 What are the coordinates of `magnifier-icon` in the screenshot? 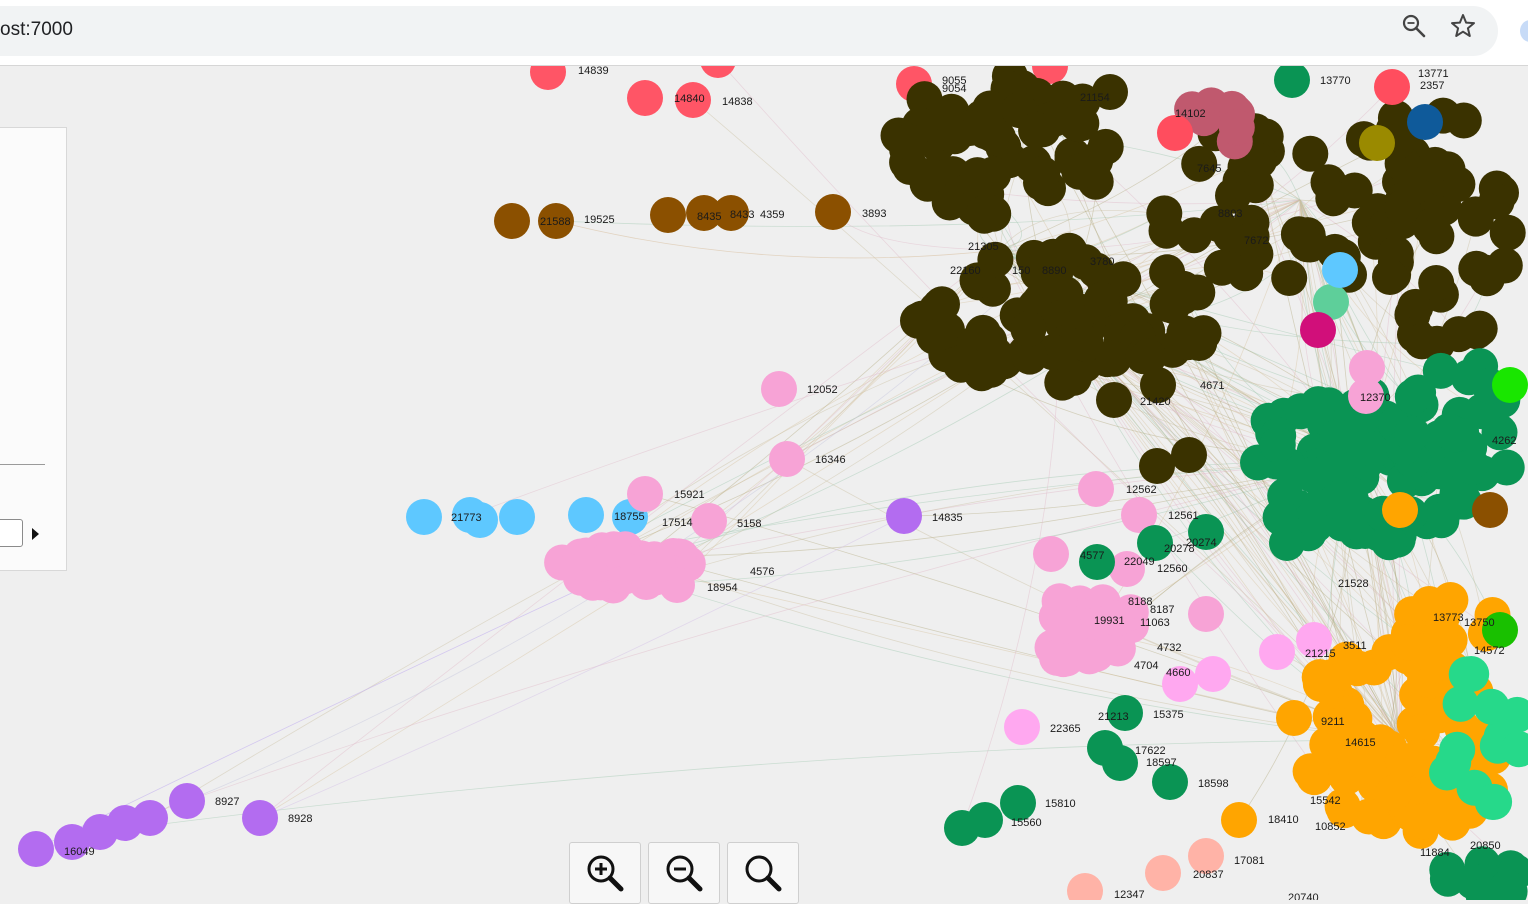 It's located at (1414, 26).